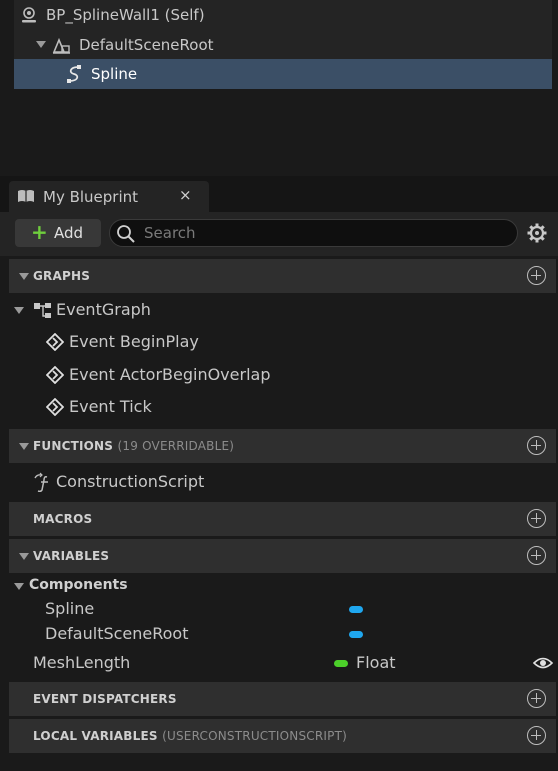  What do you see at coordinates (63, 519) in the screenshot?
I see `section-title: MACROS` at bounding box center [63, 519].